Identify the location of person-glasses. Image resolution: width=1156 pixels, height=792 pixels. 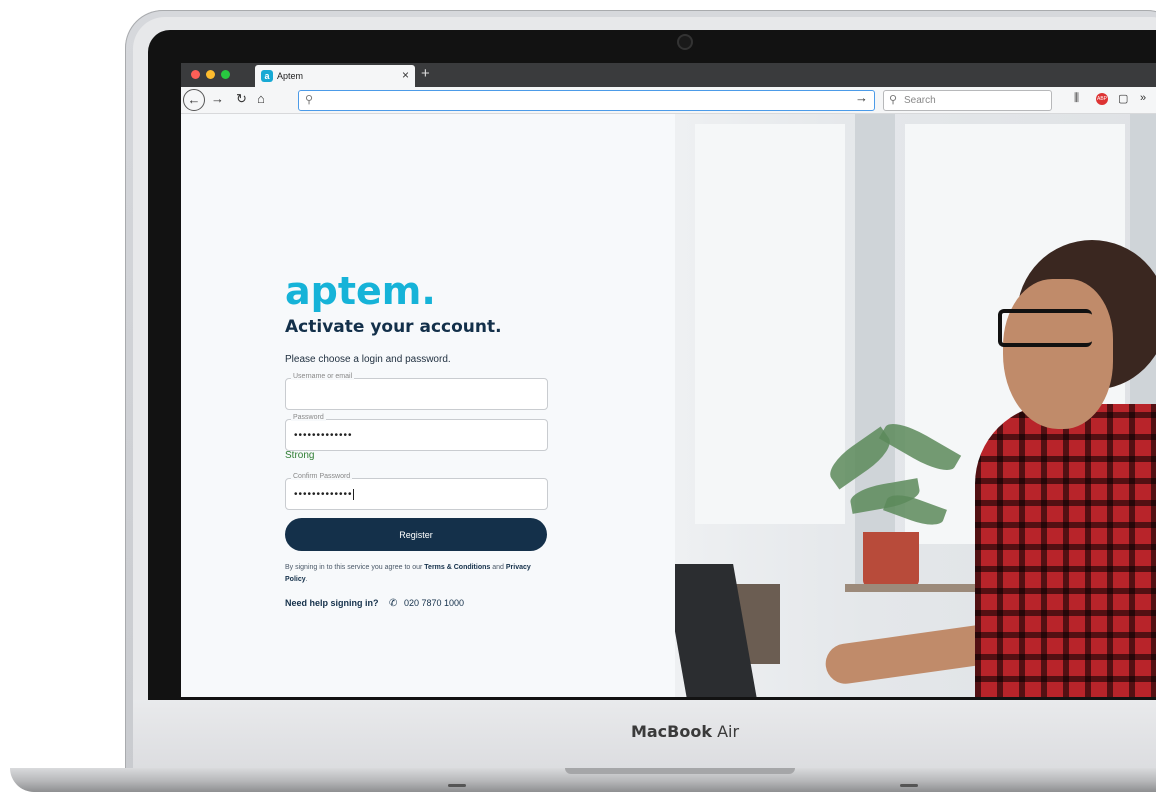
(1045, 328).